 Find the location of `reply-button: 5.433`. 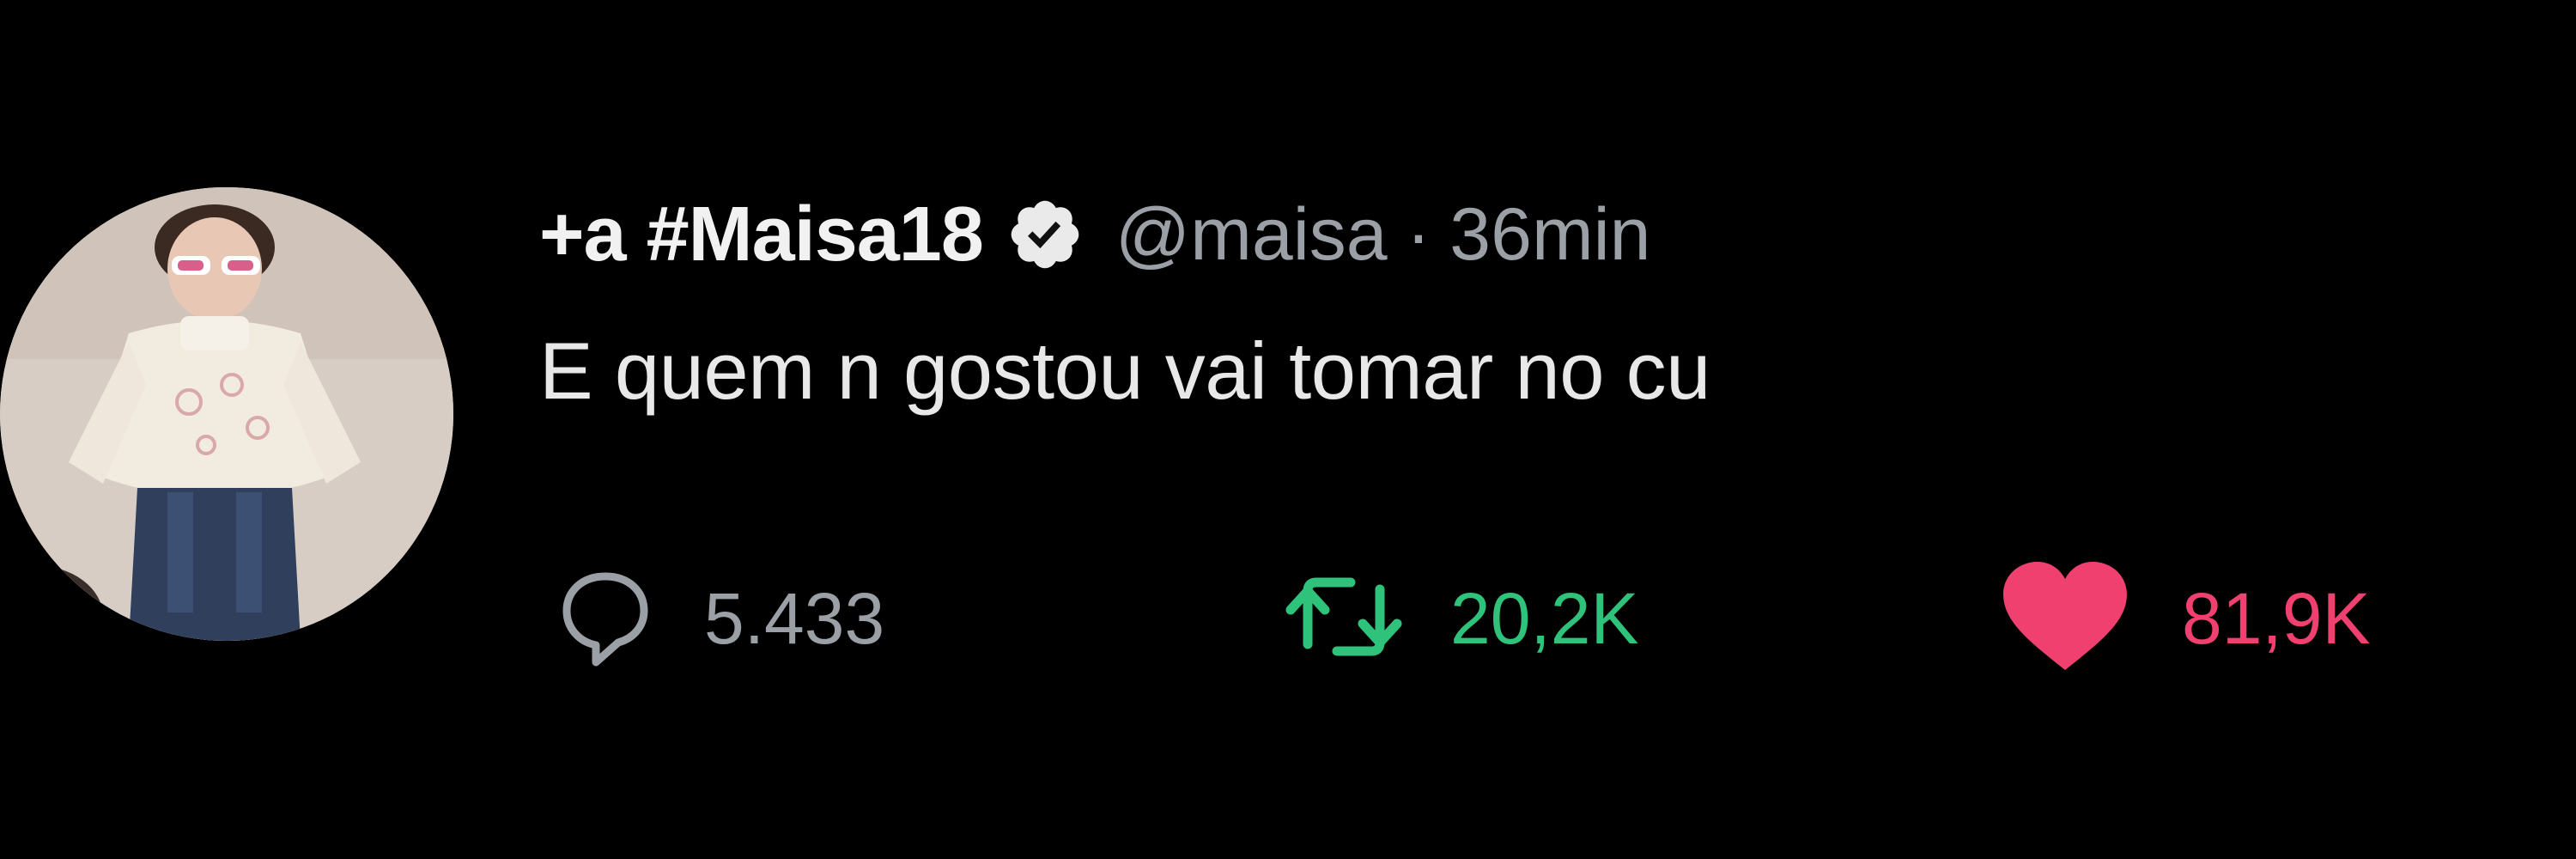

reply-button: 5.433 is located at coordinates (721, 618).